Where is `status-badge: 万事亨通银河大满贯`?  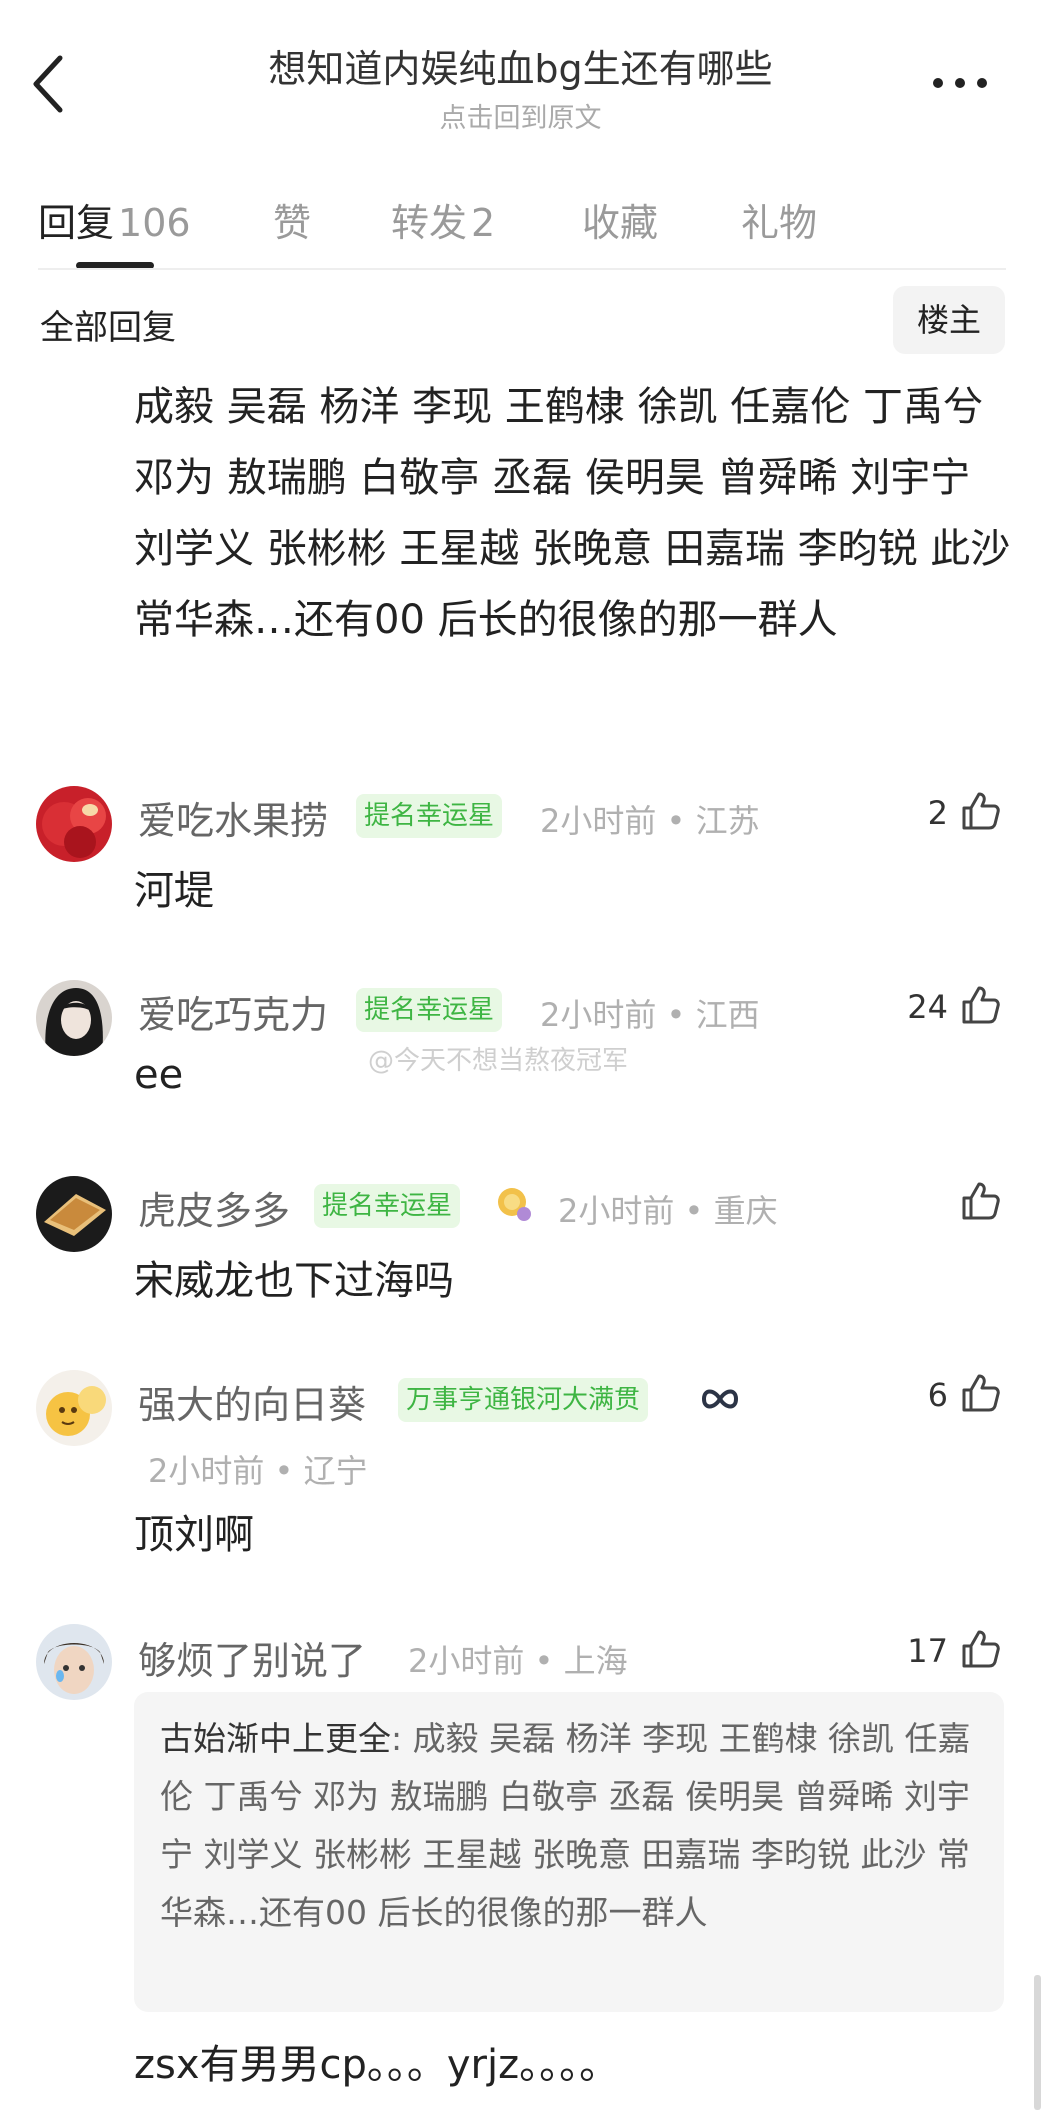 status-badge: 万事亨通银河大满贯 is located at coordinates (523, 1400).